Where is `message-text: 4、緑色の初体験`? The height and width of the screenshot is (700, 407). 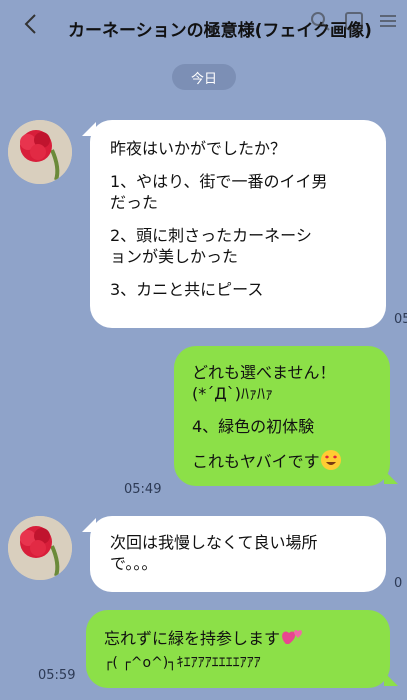 message-text: 4、緑色の初体験 is located at coordinates (253, 426).